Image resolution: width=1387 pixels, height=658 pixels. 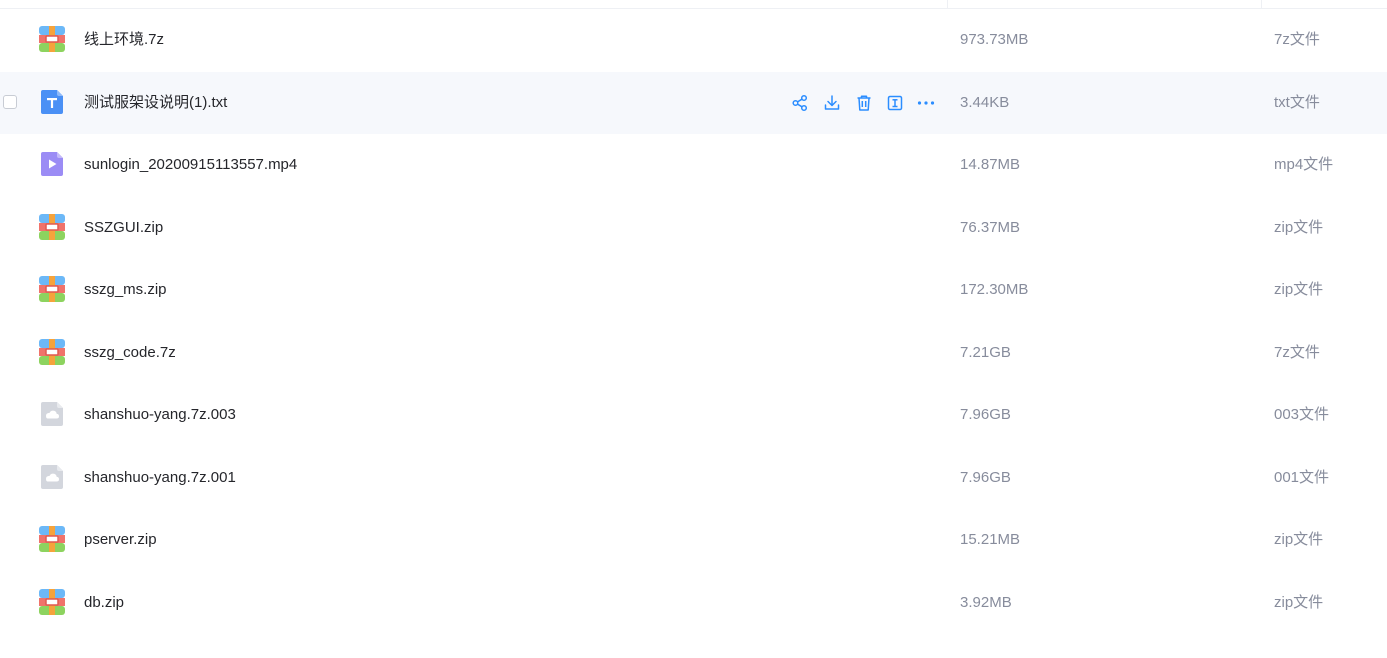 What do you see at coordinates (125, 290) in the screenshot?
I see `file-name: sszg_ms.zip` at bounding box center [125, 290].